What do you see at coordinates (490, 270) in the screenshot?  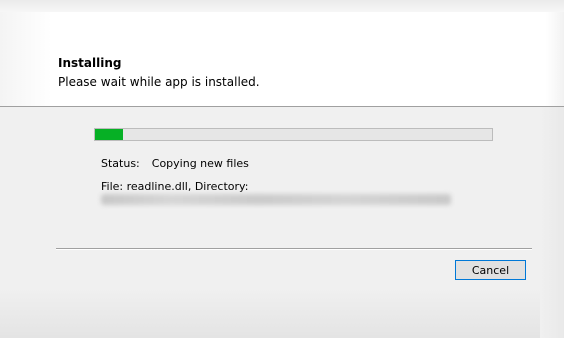 I see `cancel-button: Cancel` at bounding box center [490, 270].